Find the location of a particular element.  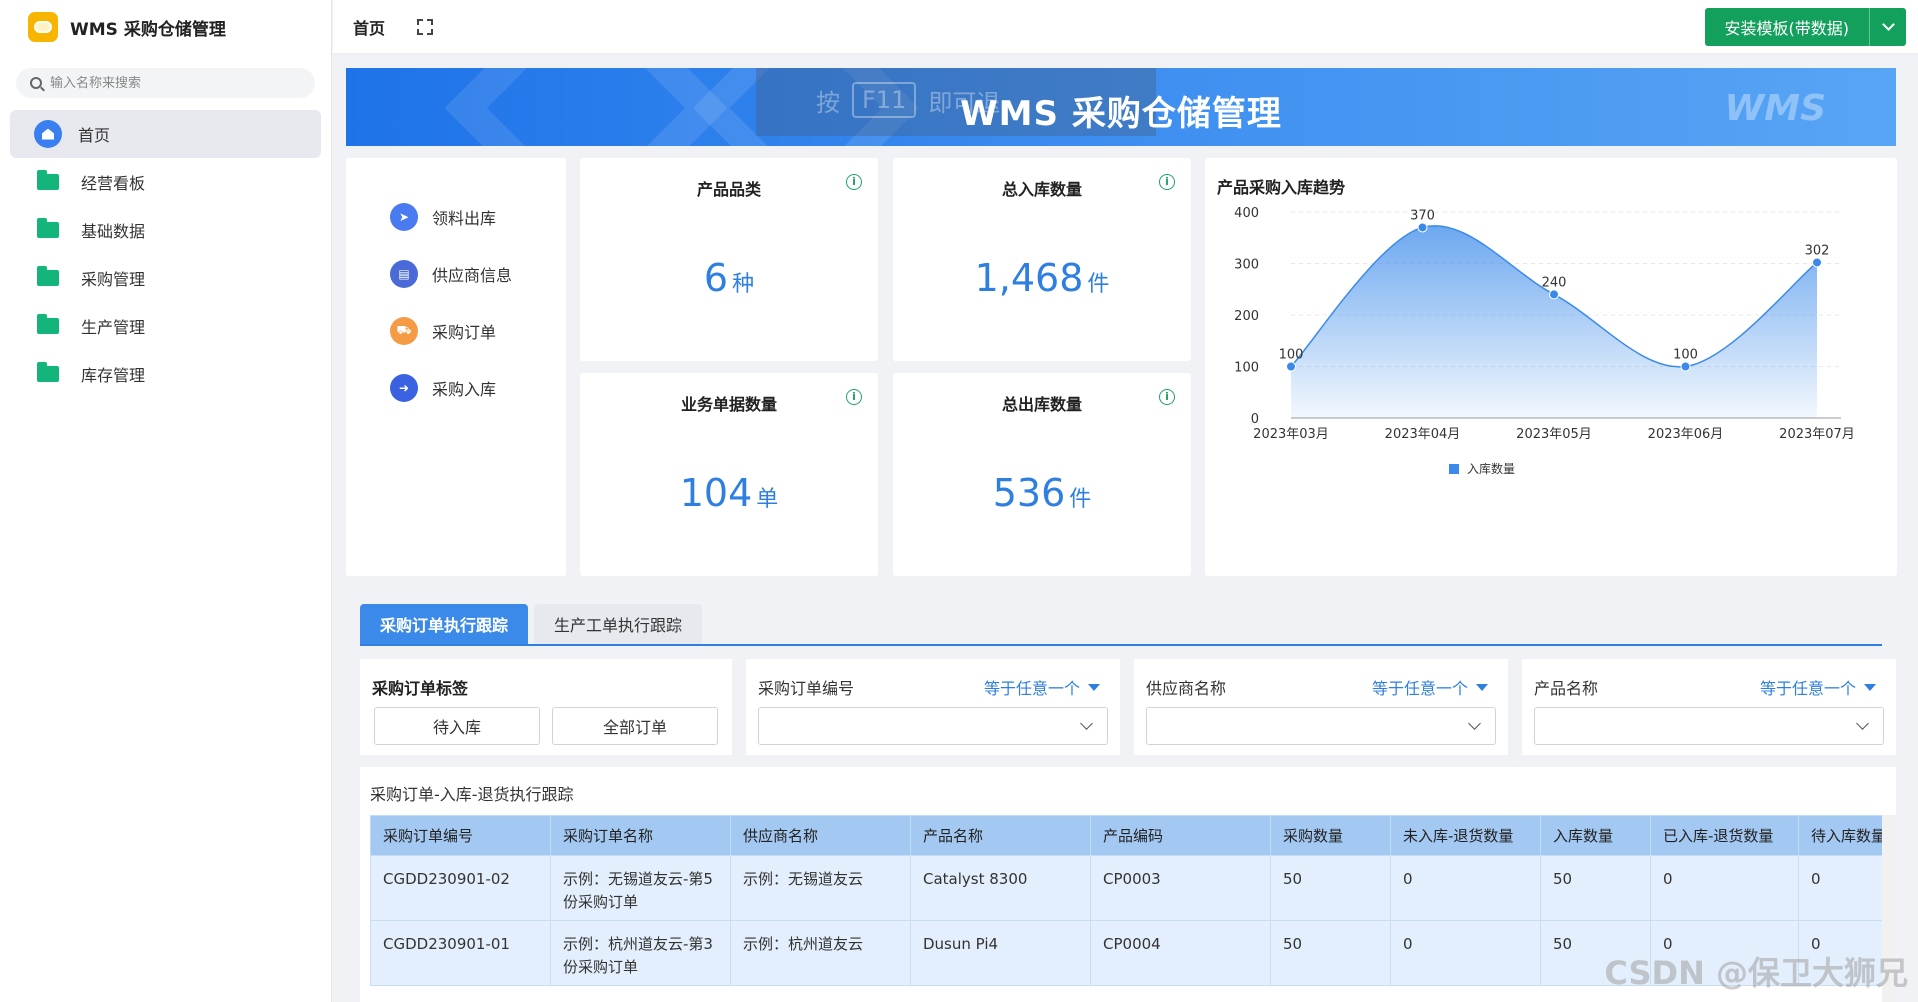

send-icon: ➤ is located at coordinates (404, 216).